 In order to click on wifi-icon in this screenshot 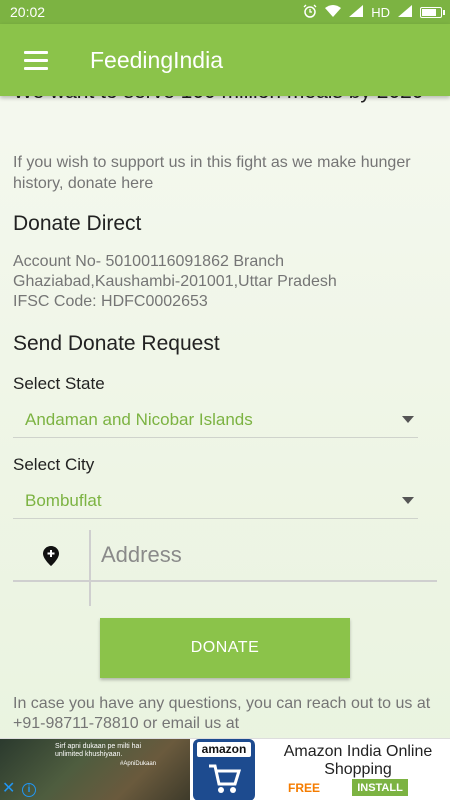, I will do `click(333, 12)`.